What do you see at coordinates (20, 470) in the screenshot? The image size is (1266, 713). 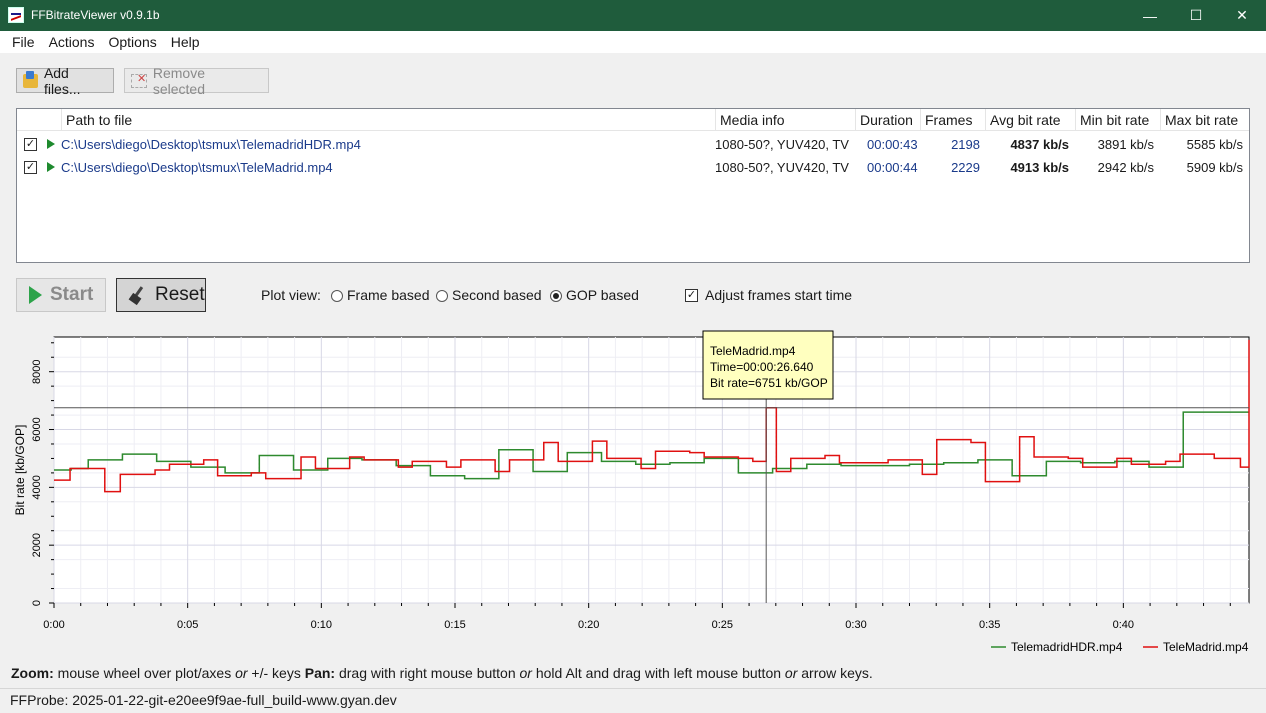 I see `y-axis-label: Bit rate [kb/GOP]` at bounding box center [20, 470].